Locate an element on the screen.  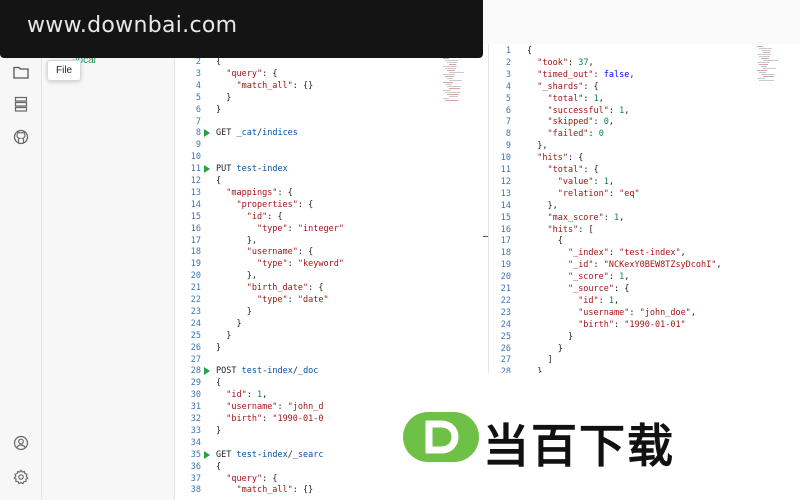
request-line: 28 POST test-index/_doc is located at coordinates (325, 371).